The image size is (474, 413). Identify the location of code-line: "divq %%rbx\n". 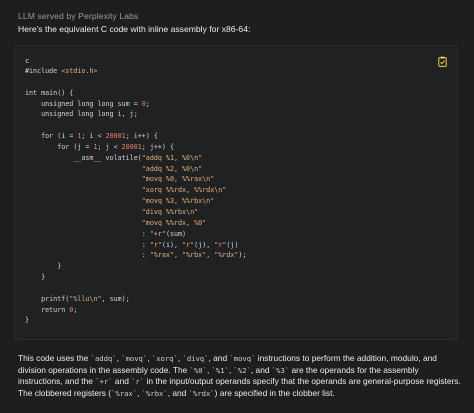
(135, 212).